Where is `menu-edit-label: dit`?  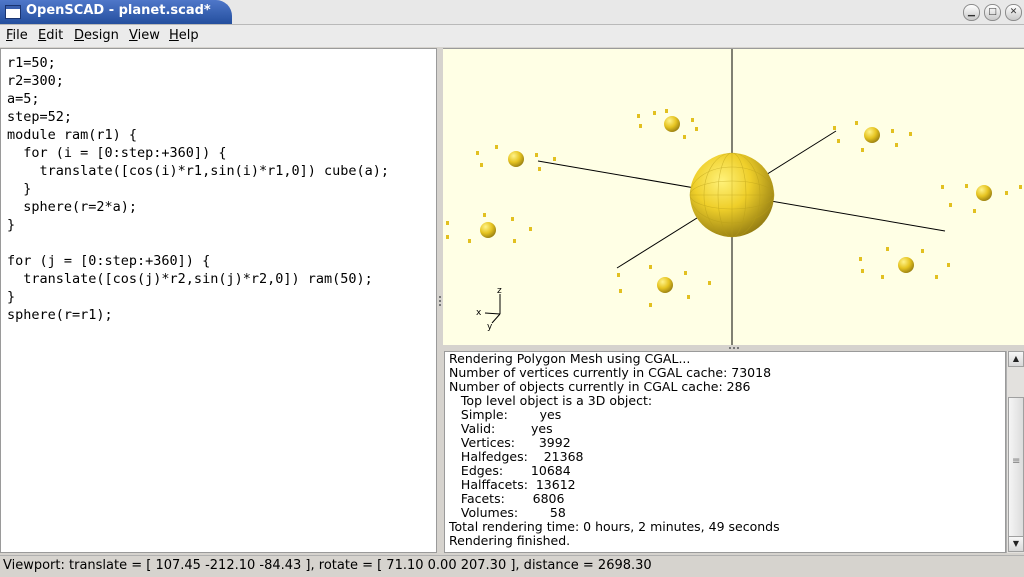 menu-edit-label: dit is located at coordinates (55, 35).